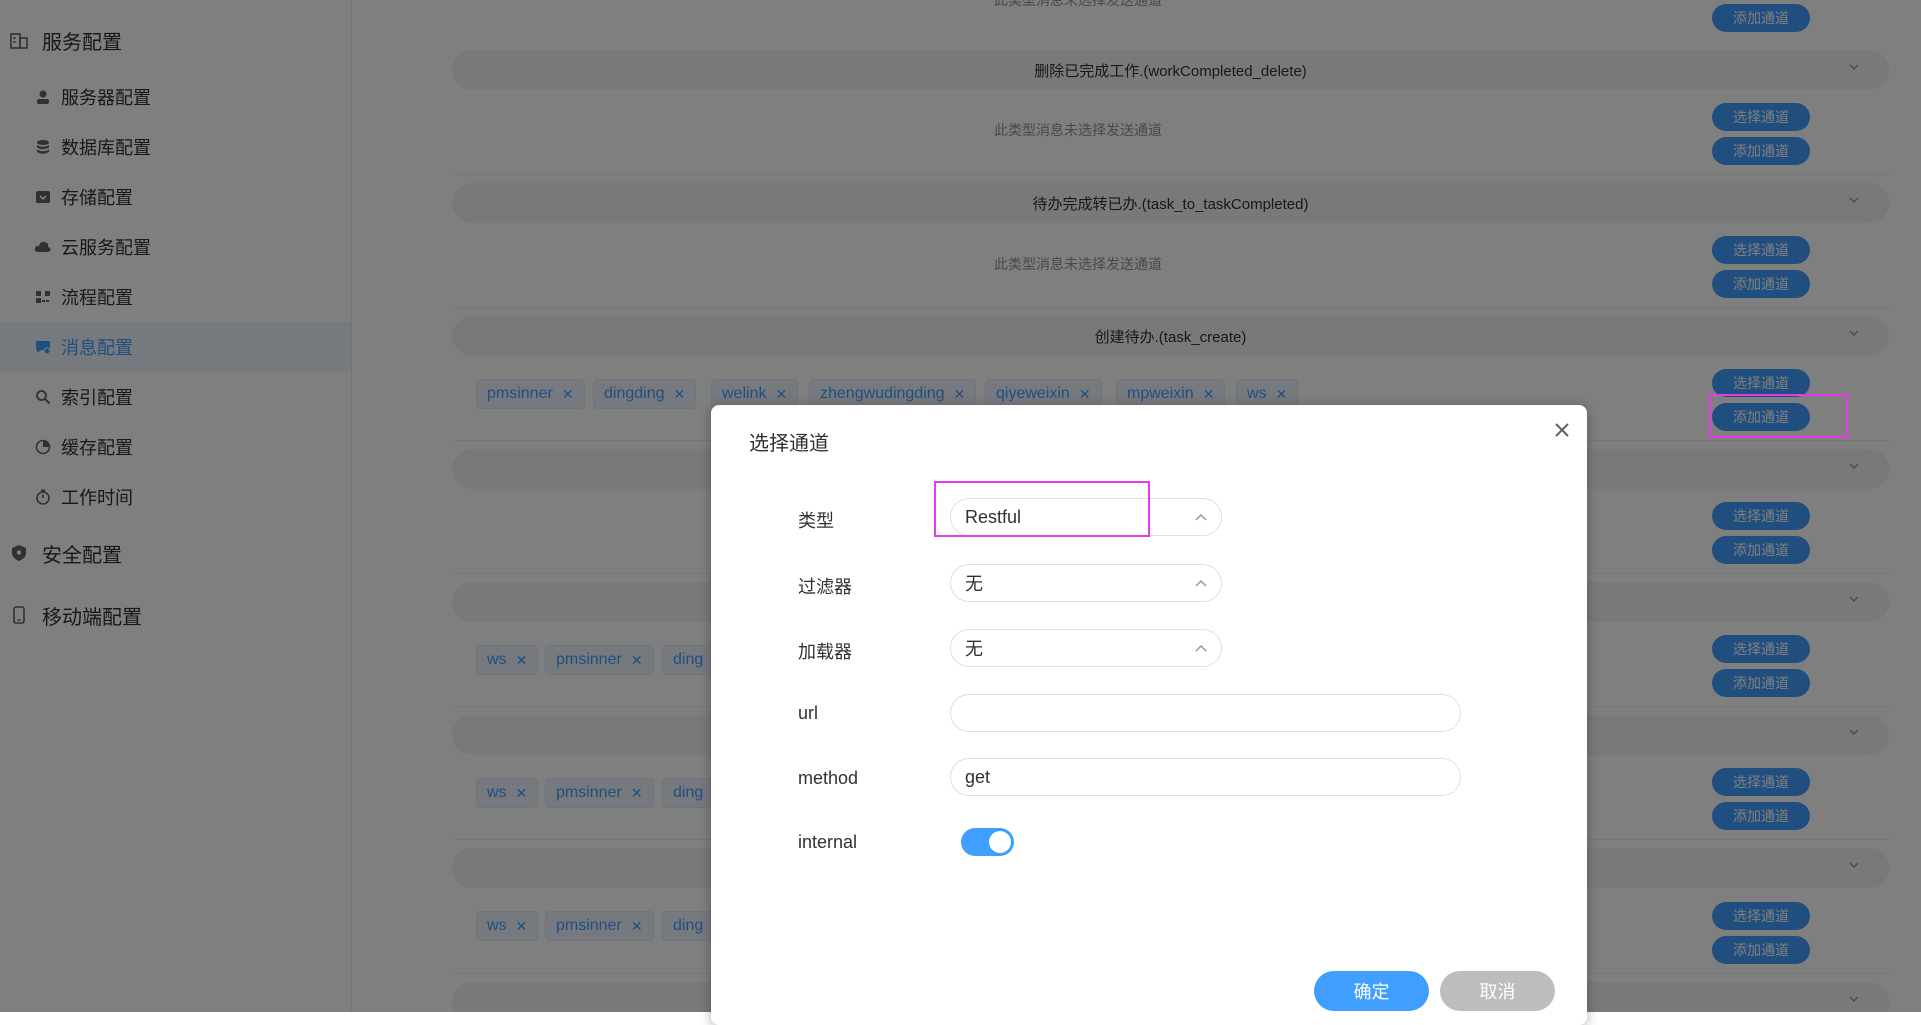  I want to click on filter-label: 过滤器, so click(825, 587).